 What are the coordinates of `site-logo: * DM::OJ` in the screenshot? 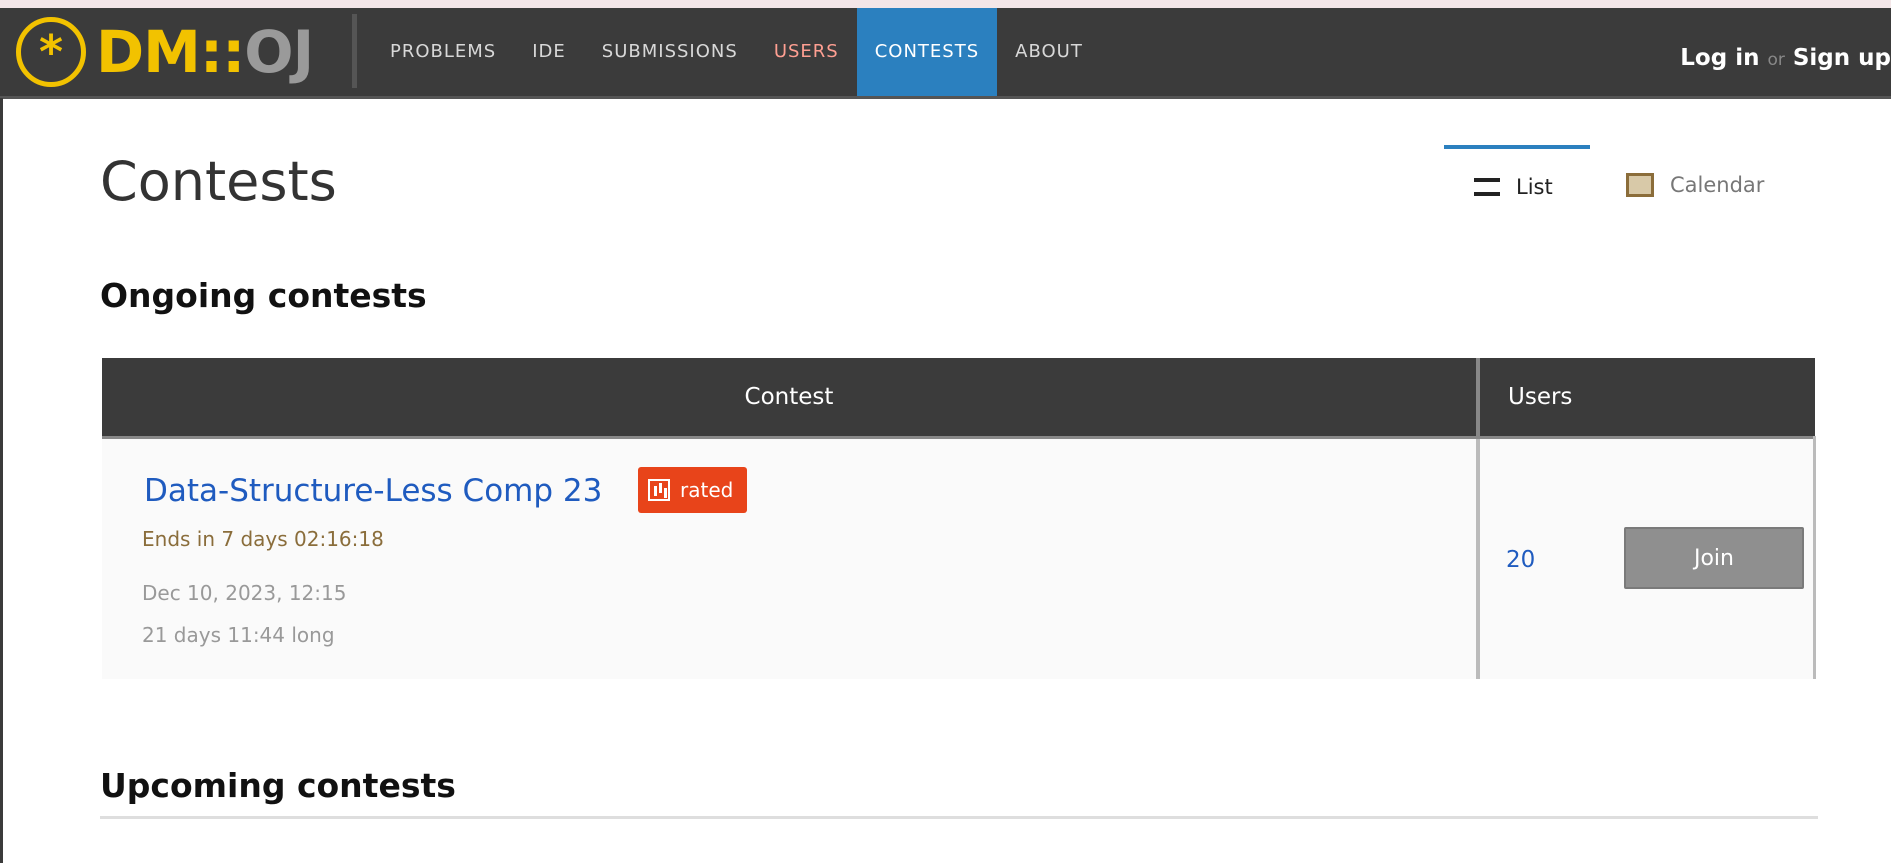 It's located at (165, 52).